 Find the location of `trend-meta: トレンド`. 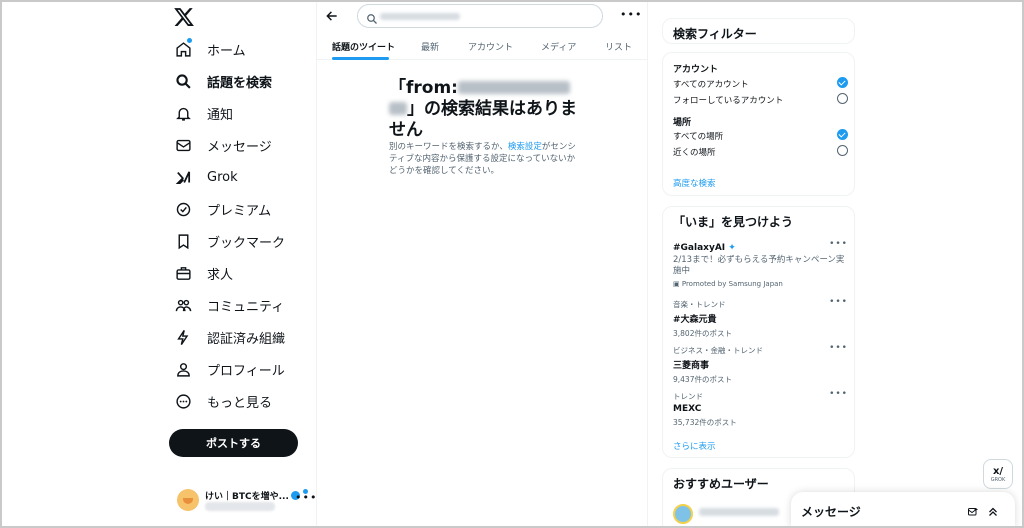

trend-meta: トレンド is located at coordinates (688, 396).